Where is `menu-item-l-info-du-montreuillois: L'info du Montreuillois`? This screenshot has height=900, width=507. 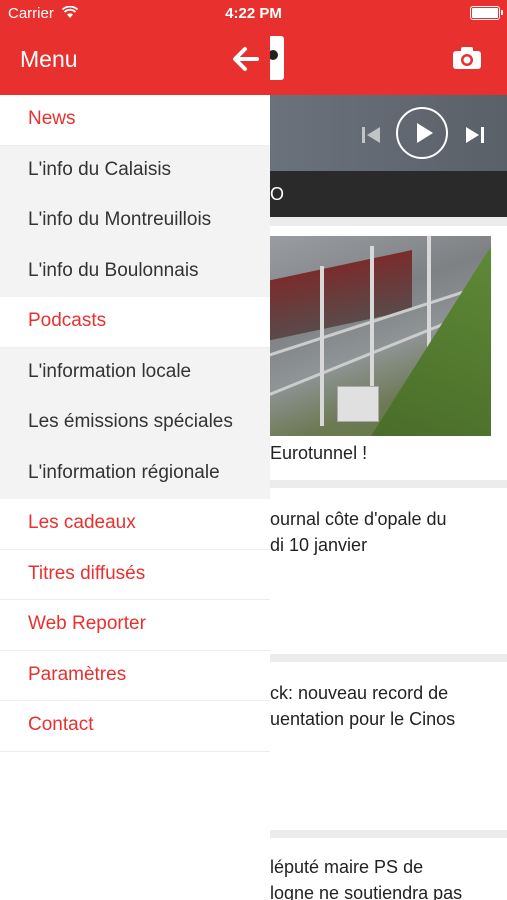
menu-item-l-info-du-montreuillois: L'info du Montreuillois is located at coordinates (135, 221).